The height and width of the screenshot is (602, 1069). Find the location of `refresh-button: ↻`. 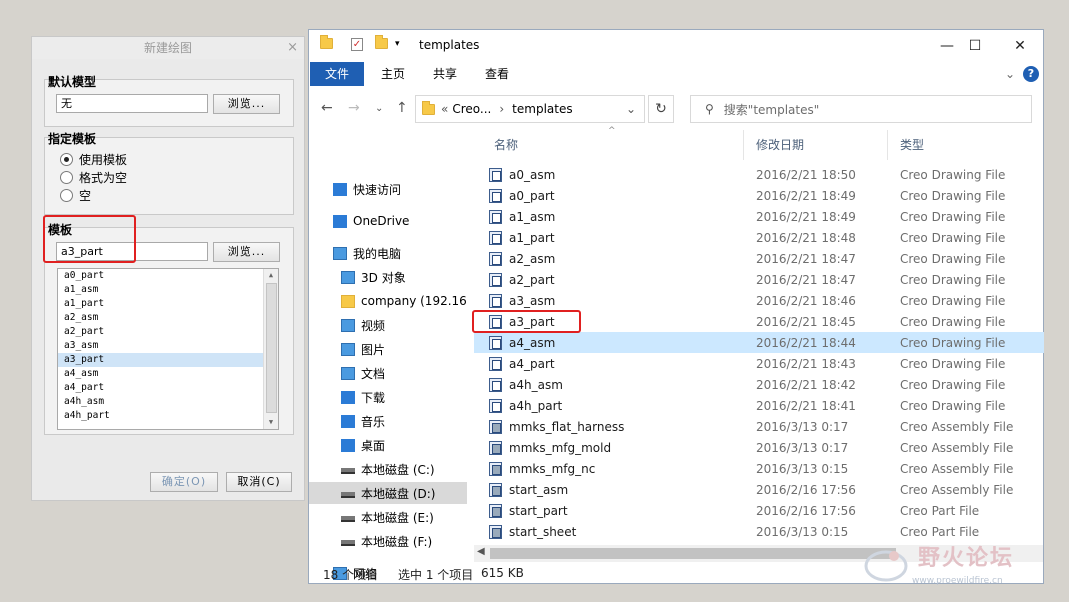

refresh-button: ↻ is located at coordinates (661, 109).